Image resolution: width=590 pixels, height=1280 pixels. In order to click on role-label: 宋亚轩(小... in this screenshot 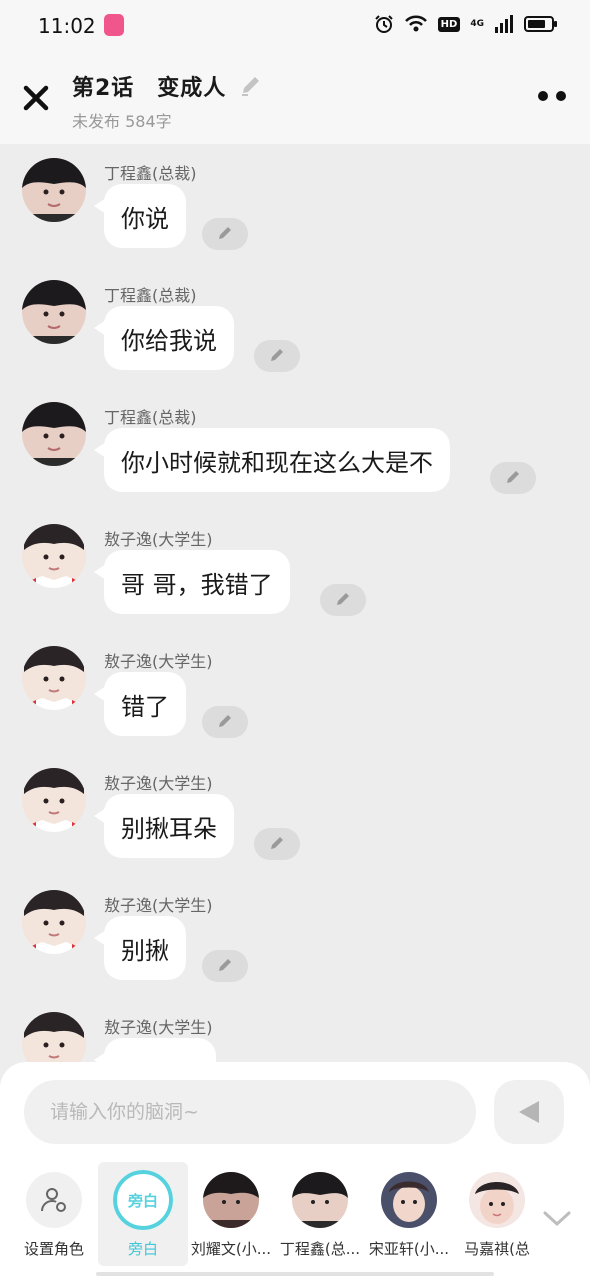, I will do `click(409, 1249)`.